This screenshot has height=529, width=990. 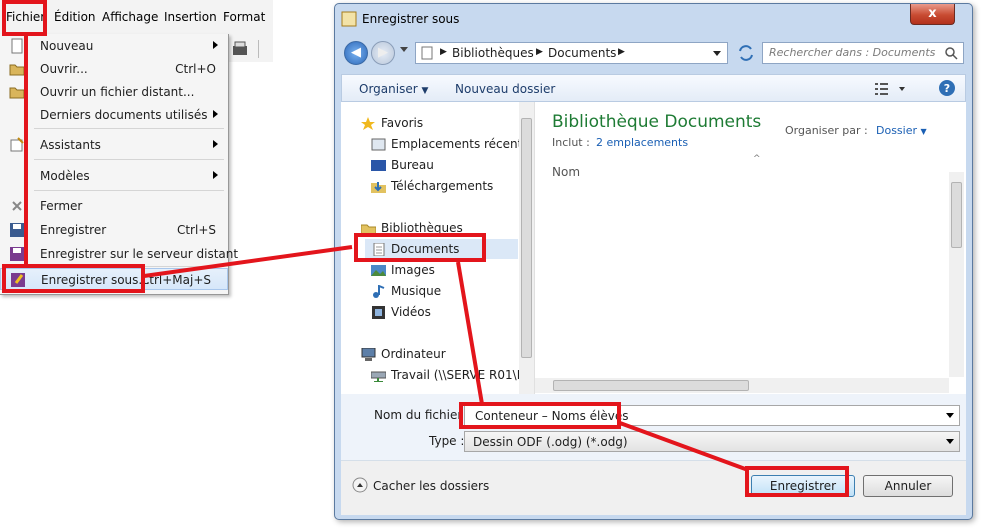 I want to click on annotation-line-filename-to-save, so click(x=684, y=446).